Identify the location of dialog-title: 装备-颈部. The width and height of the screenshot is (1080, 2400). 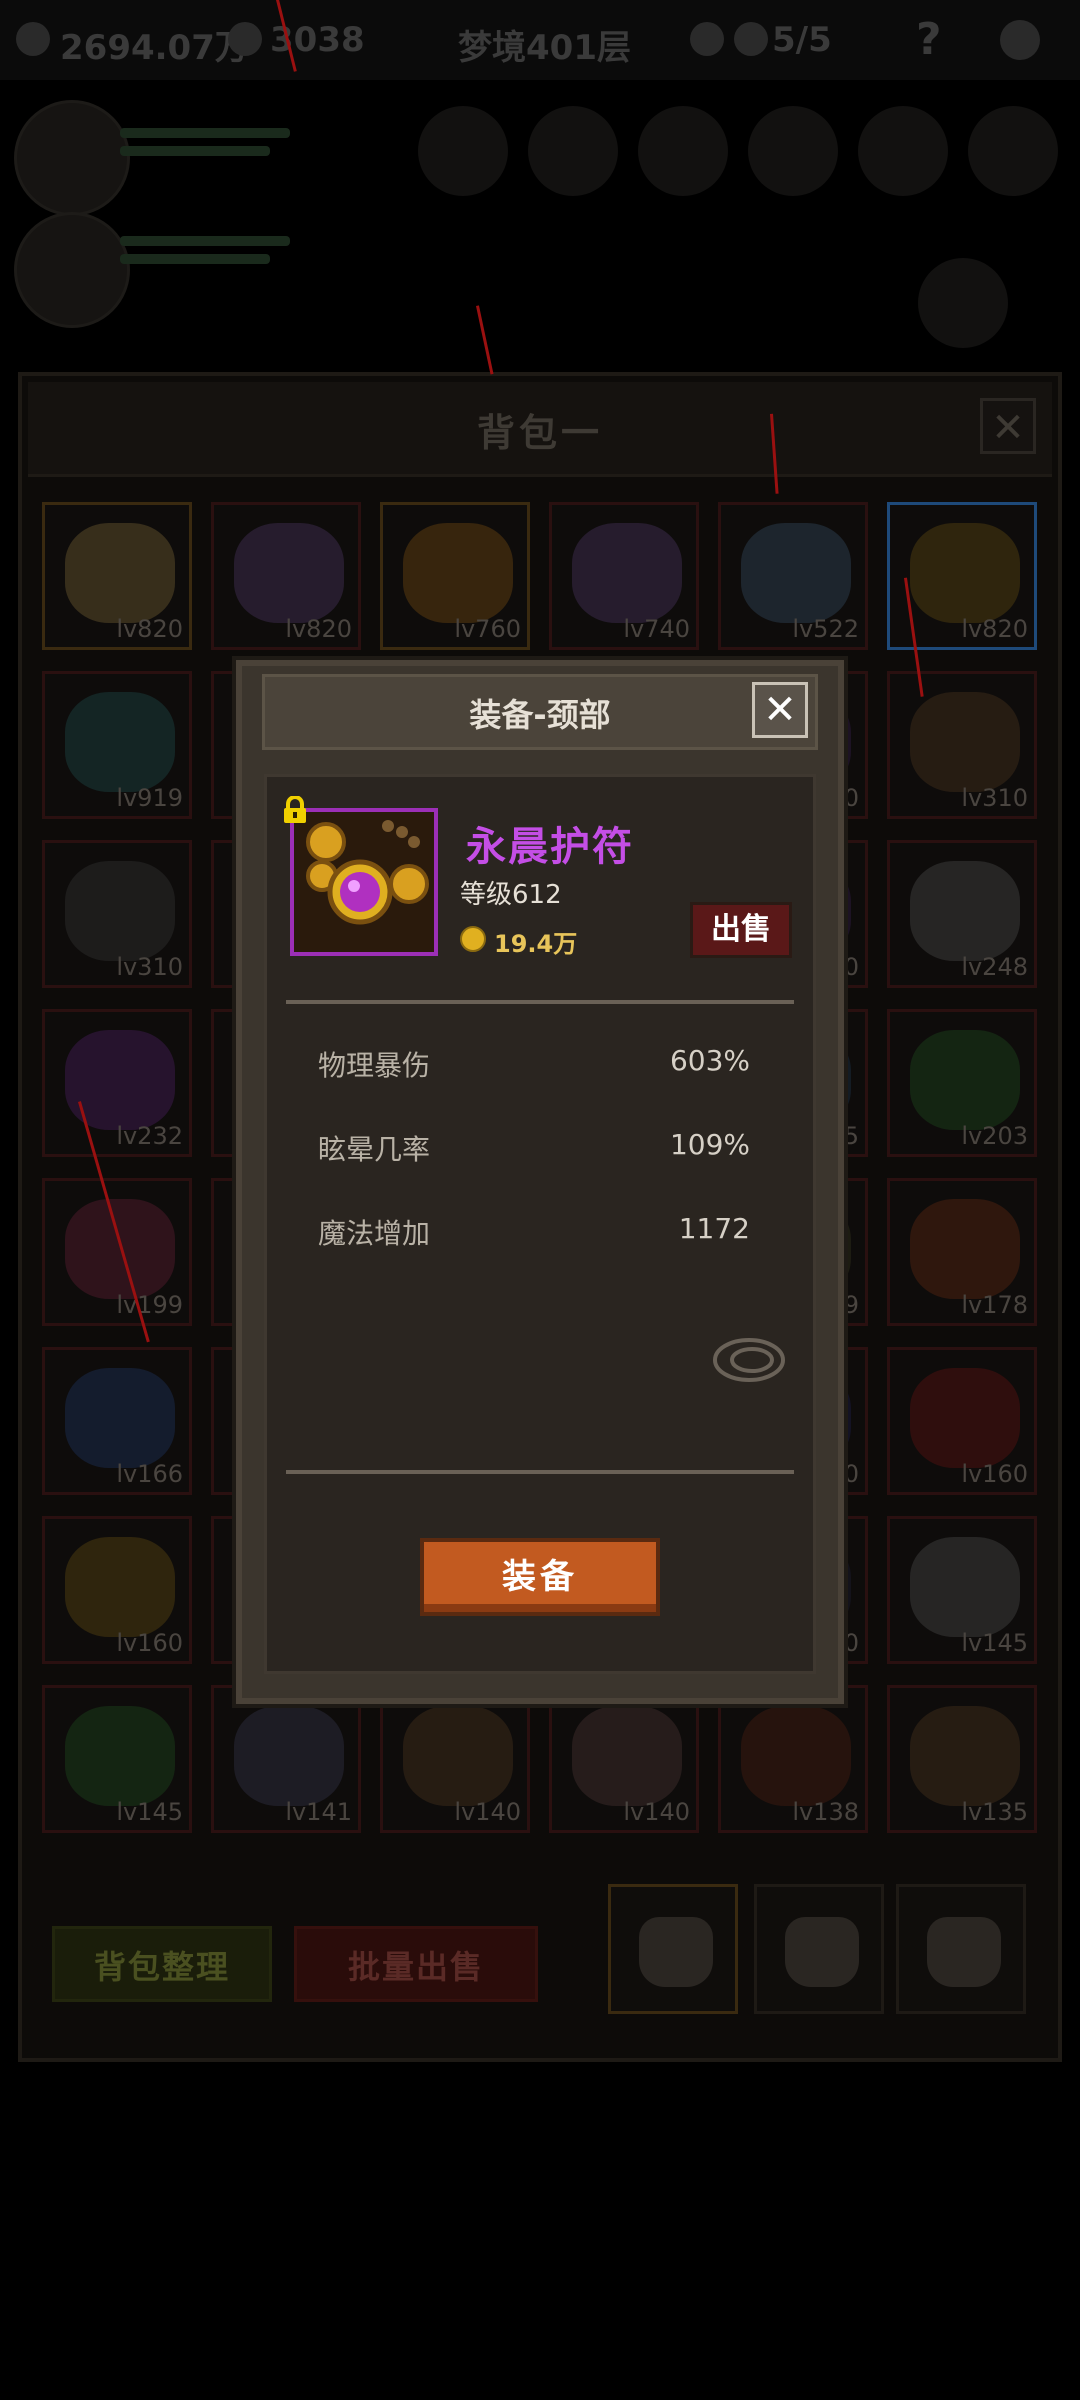
(540, 715).